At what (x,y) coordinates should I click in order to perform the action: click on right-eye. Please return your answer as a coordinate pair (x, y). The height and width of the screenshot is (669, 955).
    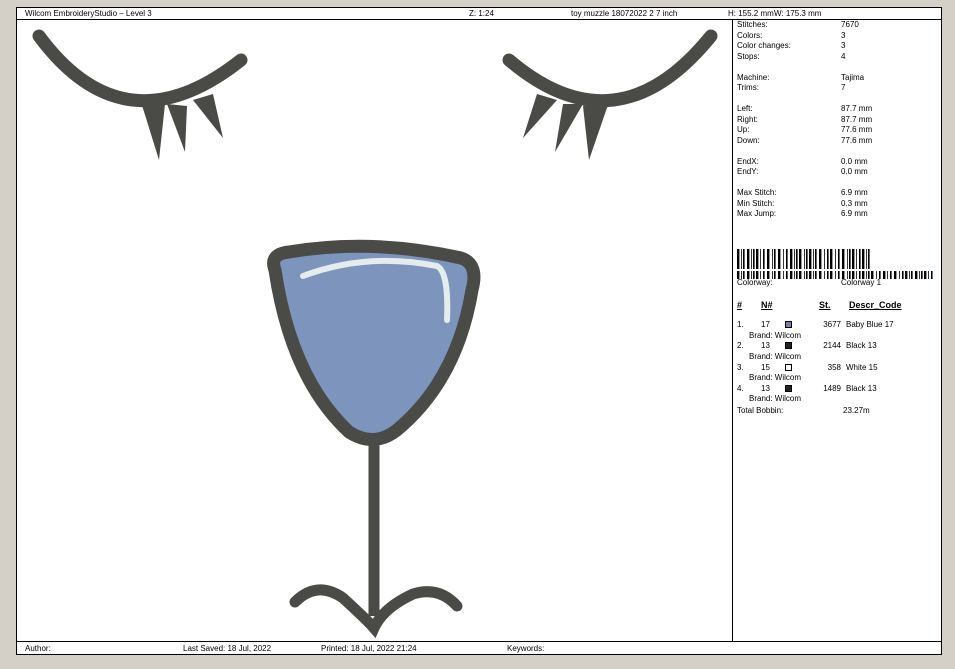
    Looking at the image, I should click on (610, 94).